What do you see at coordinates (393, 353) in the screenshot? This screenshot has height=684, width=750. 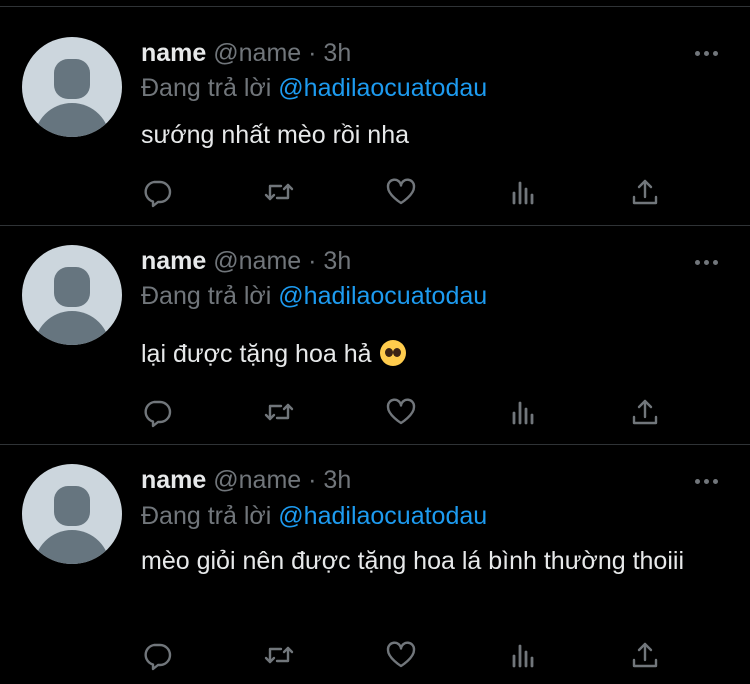 I see `pleading-face-emoji` at bounding box center [393, 353].